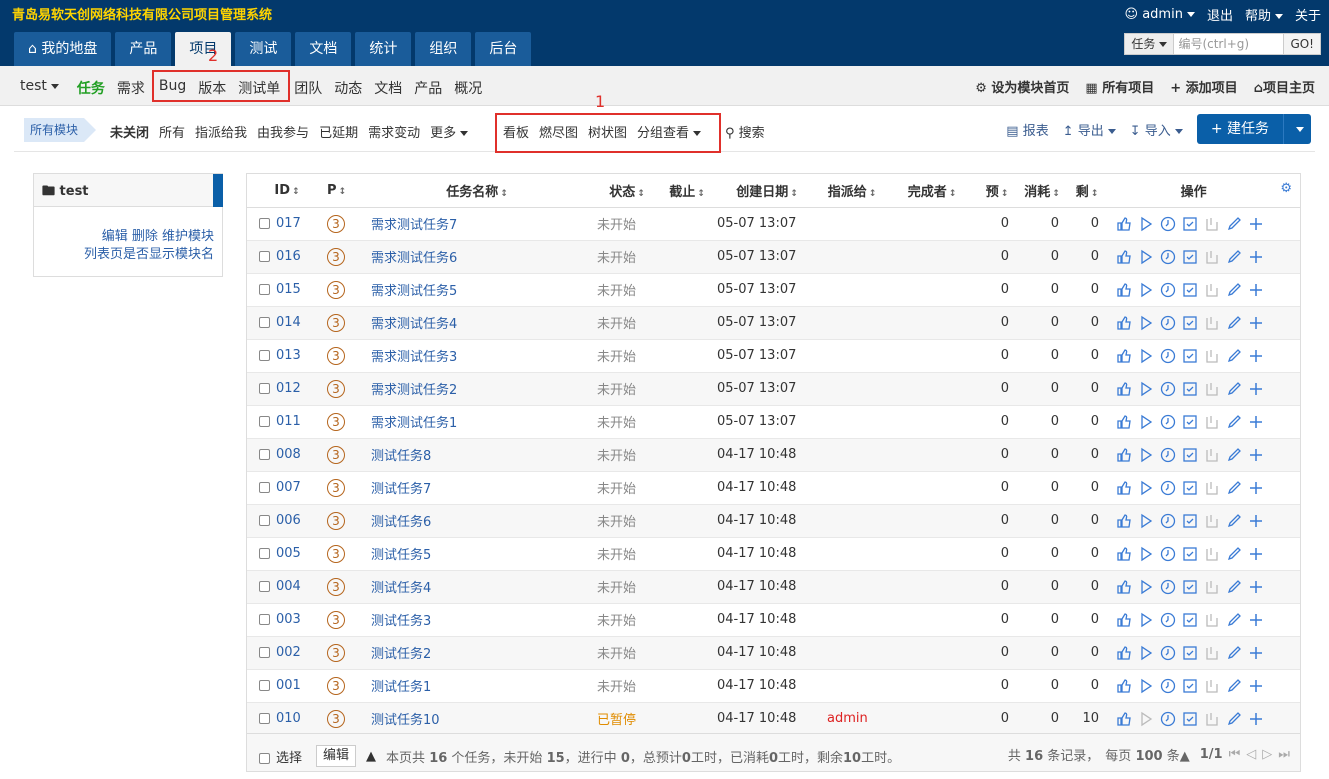 The width and height of the screenshot is (1329, 779). What do you see at coordinates (288, 322) in the screenshot?
I see `task-id-link: 014` at bounding box center [288, 322].